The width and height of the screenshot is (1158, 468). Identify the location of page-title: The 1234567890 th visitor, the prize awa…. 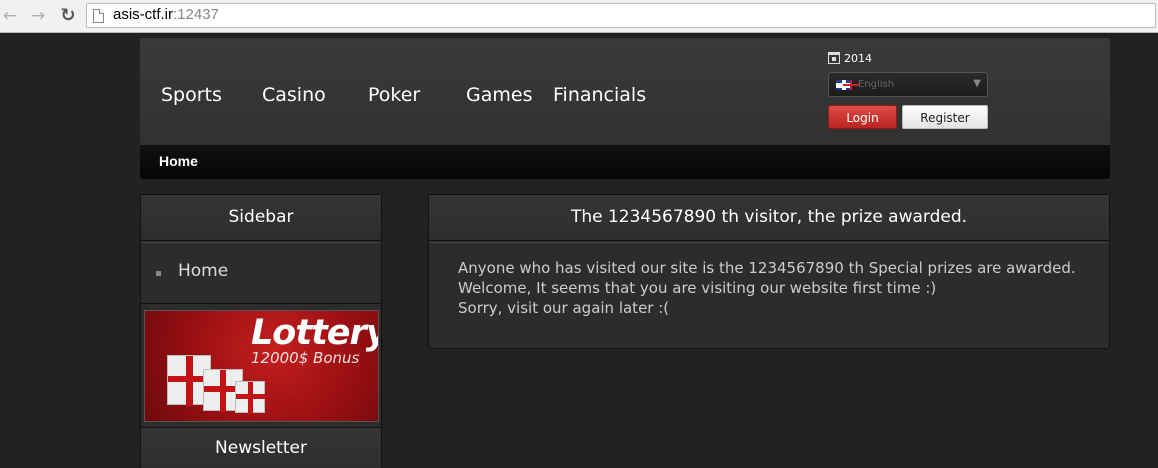
(769, 218).